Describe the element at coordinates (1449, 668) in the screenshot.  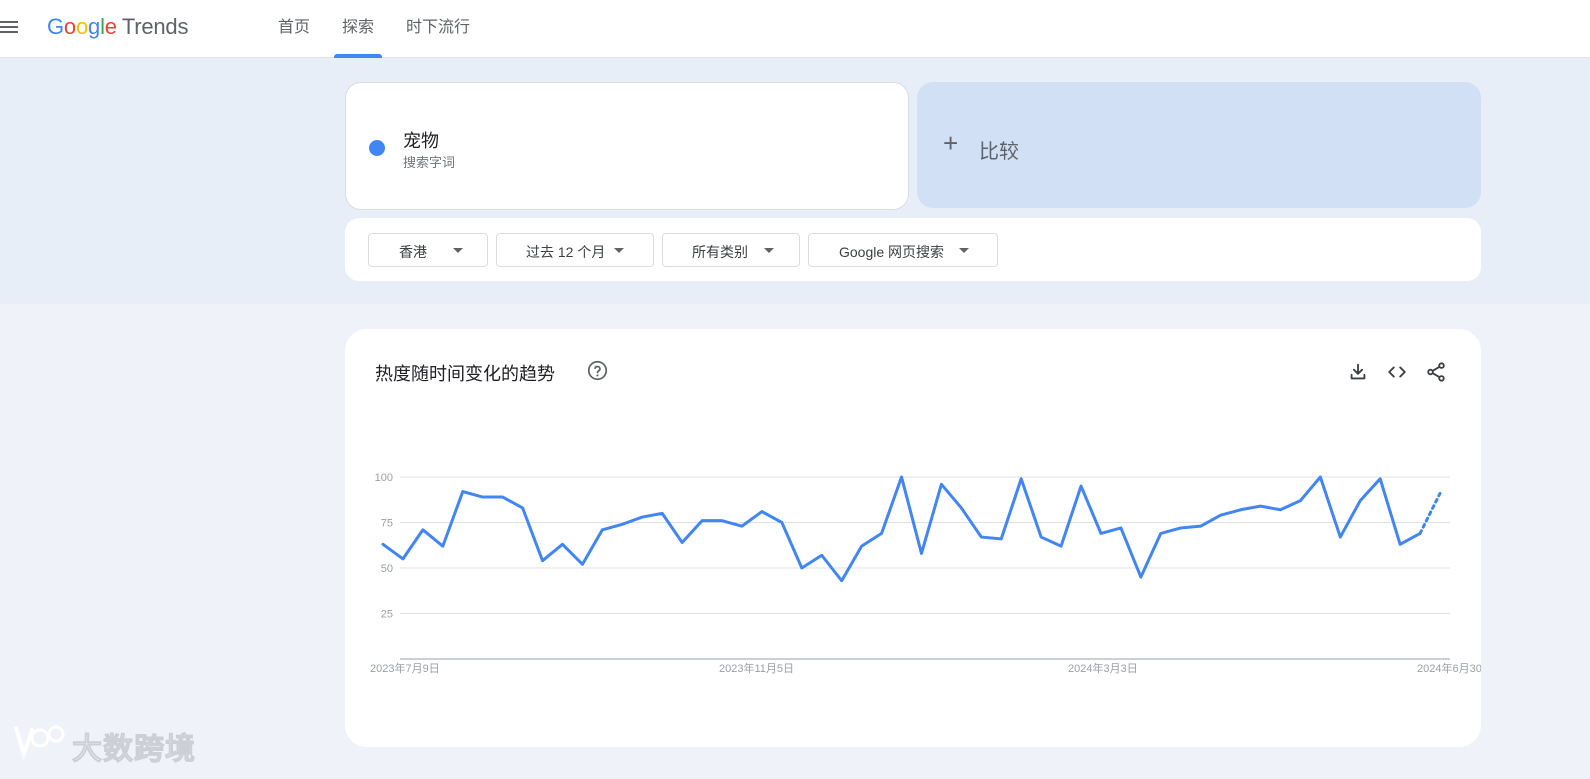
I see `x-tick-label: 2024年6月30日` at that location.